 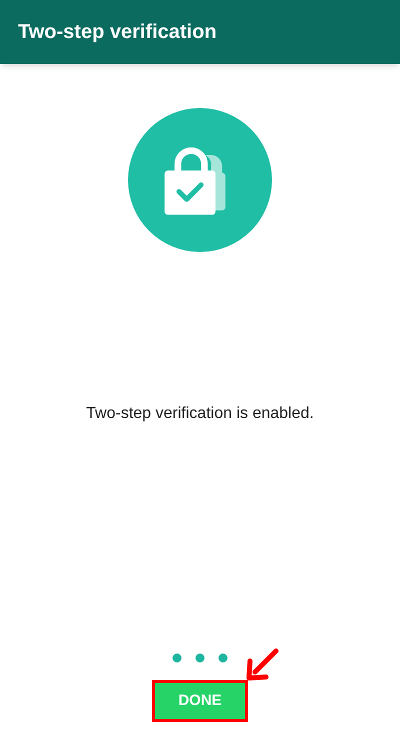 What do you see at coordinates (200, 701) in the screenshot?
I see `done-button: DONE` at bounding box center [200, 701].